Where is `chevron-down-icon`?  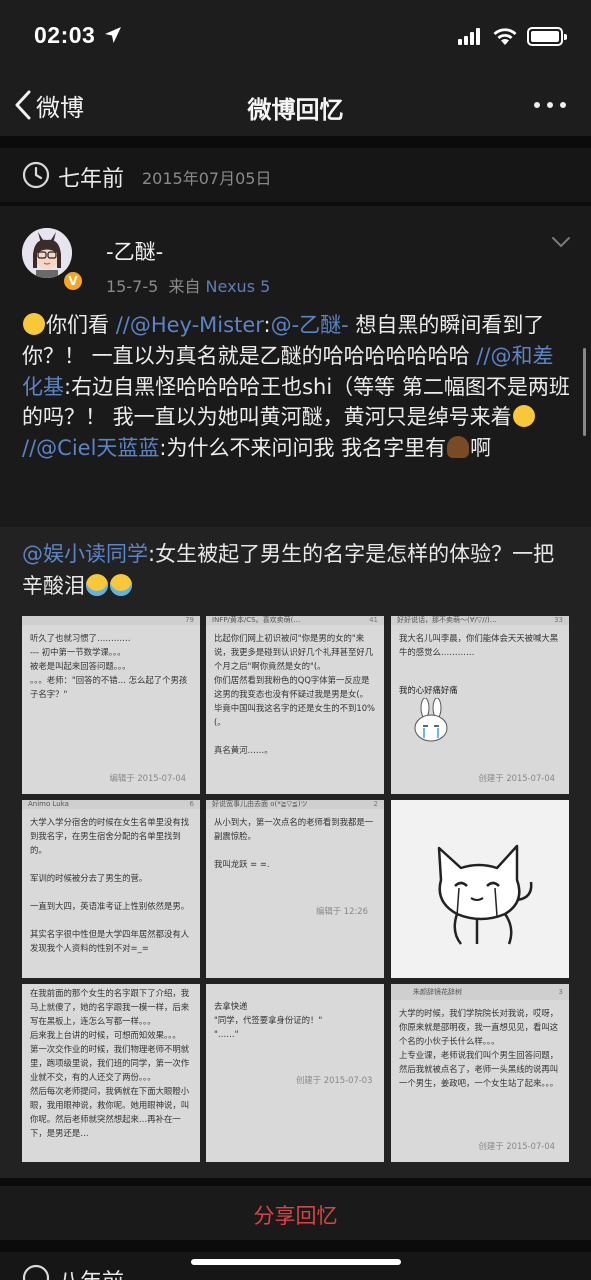
chevron-down-icon is located at coordinates (561, 242).